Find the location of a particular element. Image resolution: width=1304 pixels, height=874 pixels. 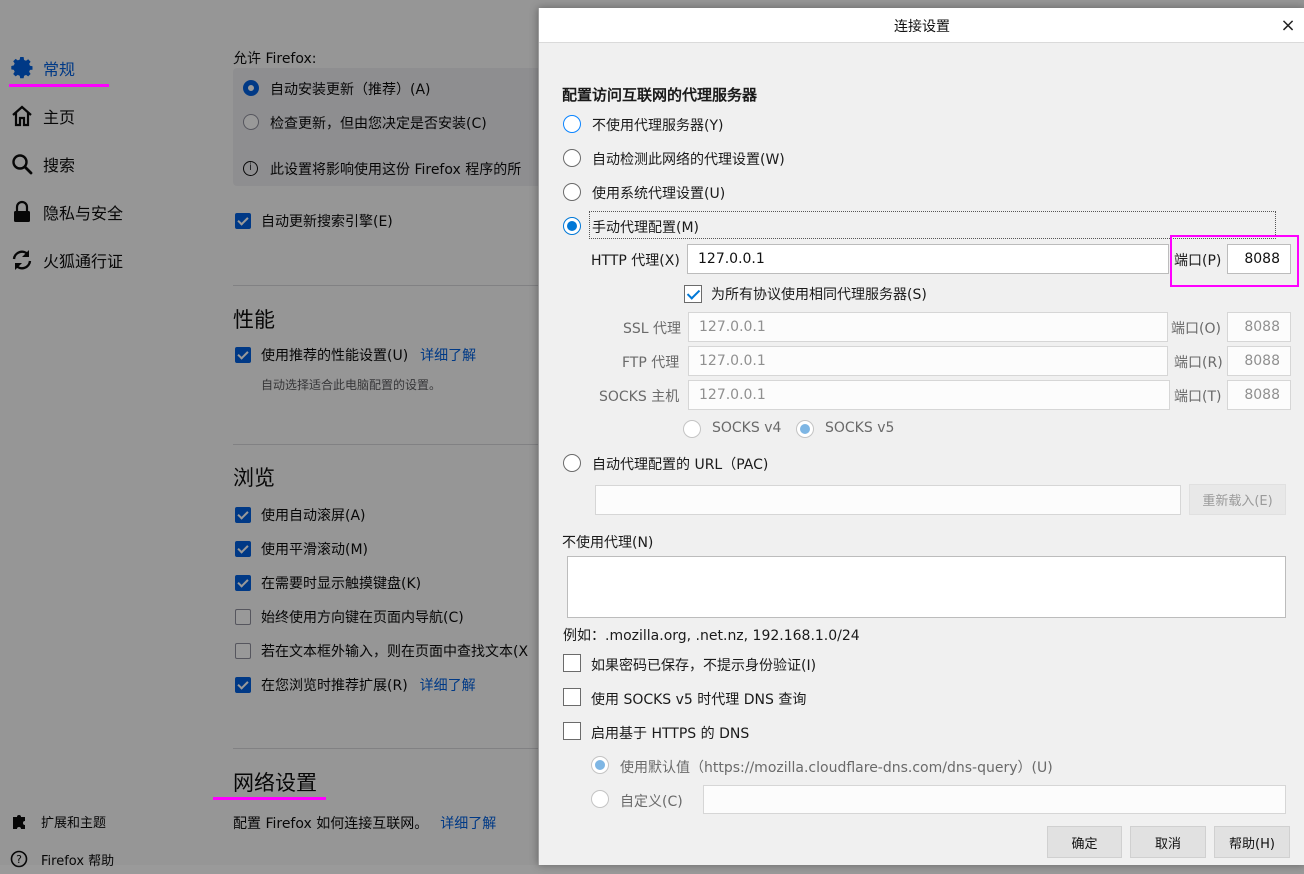

cancel-button: 取消 is located at coordinates (1168, 842).